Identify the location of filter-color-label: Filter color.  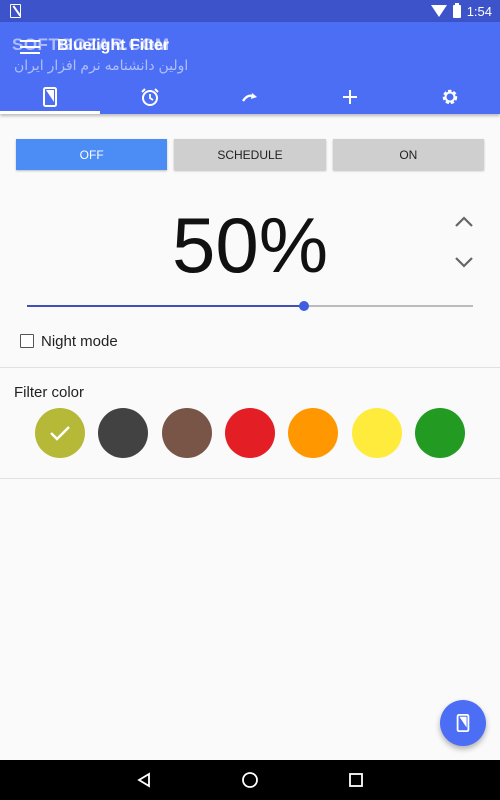
(49, 392).